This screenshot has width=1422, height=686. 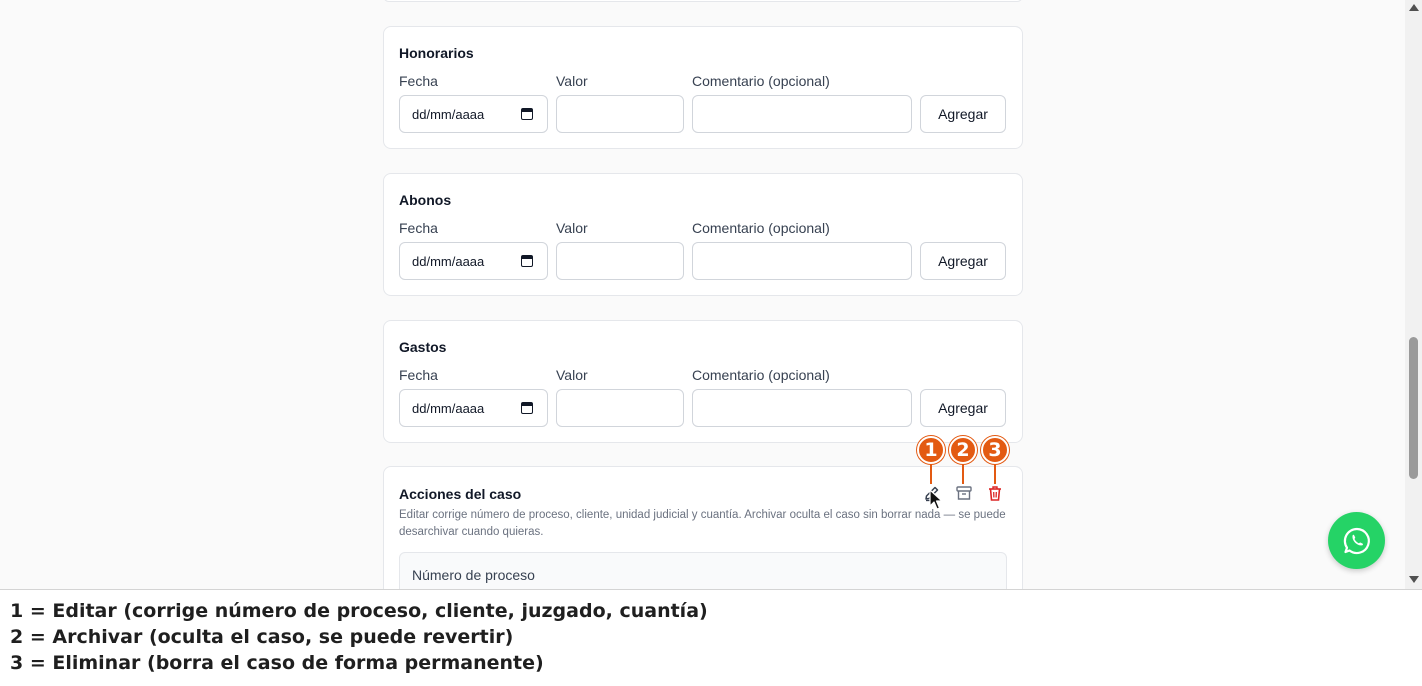 What do you see at coordinates (995, 493) in the screenshot?
I see `trash-icon` at bounding box center [995, 493].